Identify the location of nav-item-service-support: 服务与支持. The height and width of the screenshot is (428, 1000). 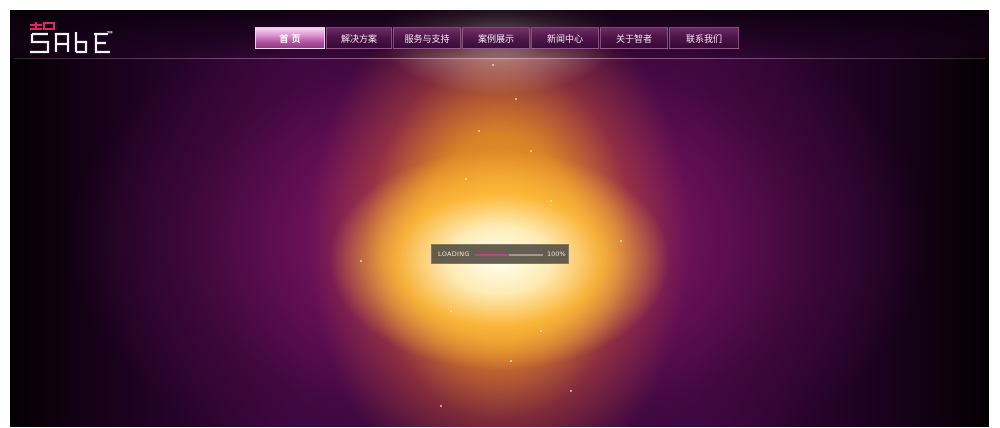
(427, 38).